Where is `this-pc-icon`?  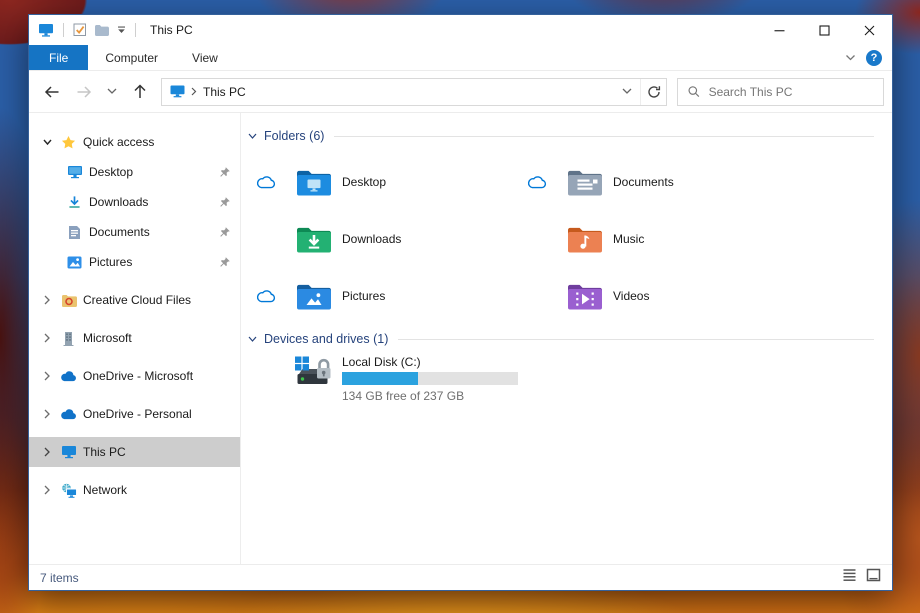
this-pc-icon is located at coordinates (46, 30).